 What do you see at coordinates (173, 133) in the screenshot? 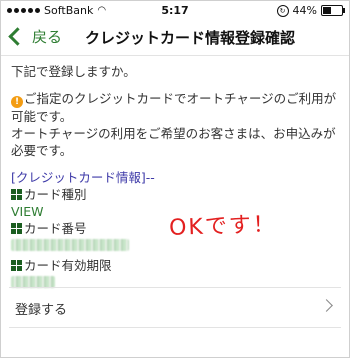
I see `notice-line-3: オートチャージの利用をご希望のお客さまは、お申込みが` at bounding box center [173, 133].